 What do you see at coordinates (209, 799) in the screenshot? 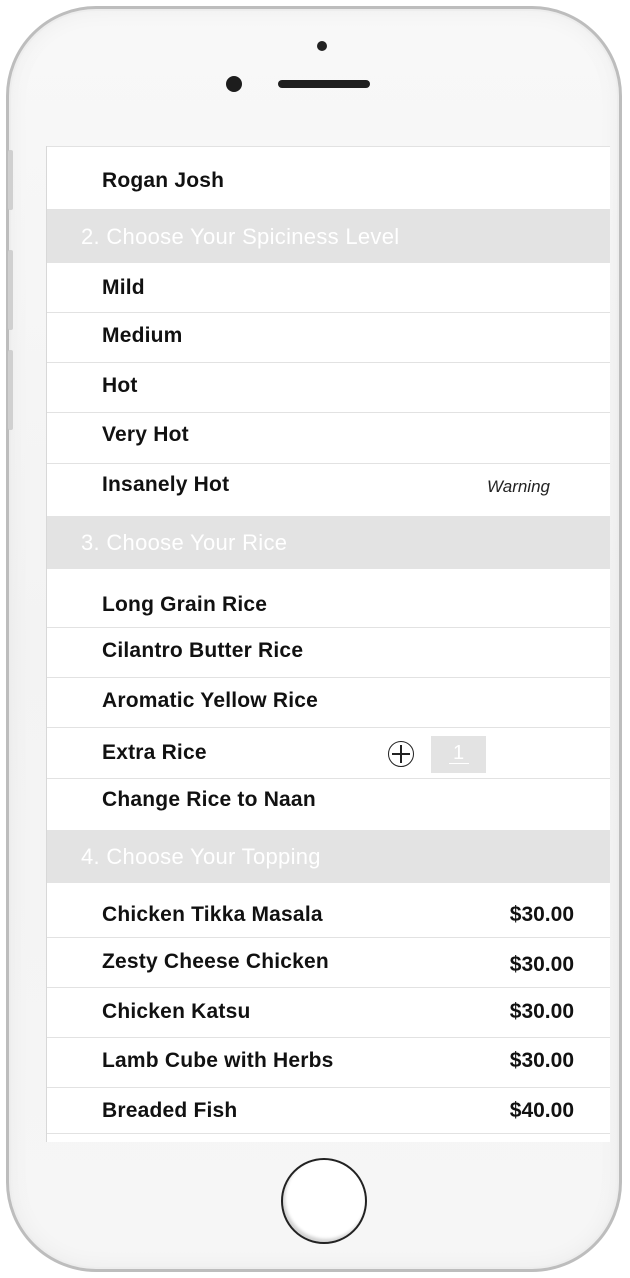
I see `option-label: Change Rice to Naan` at bounding box center [209, 799].